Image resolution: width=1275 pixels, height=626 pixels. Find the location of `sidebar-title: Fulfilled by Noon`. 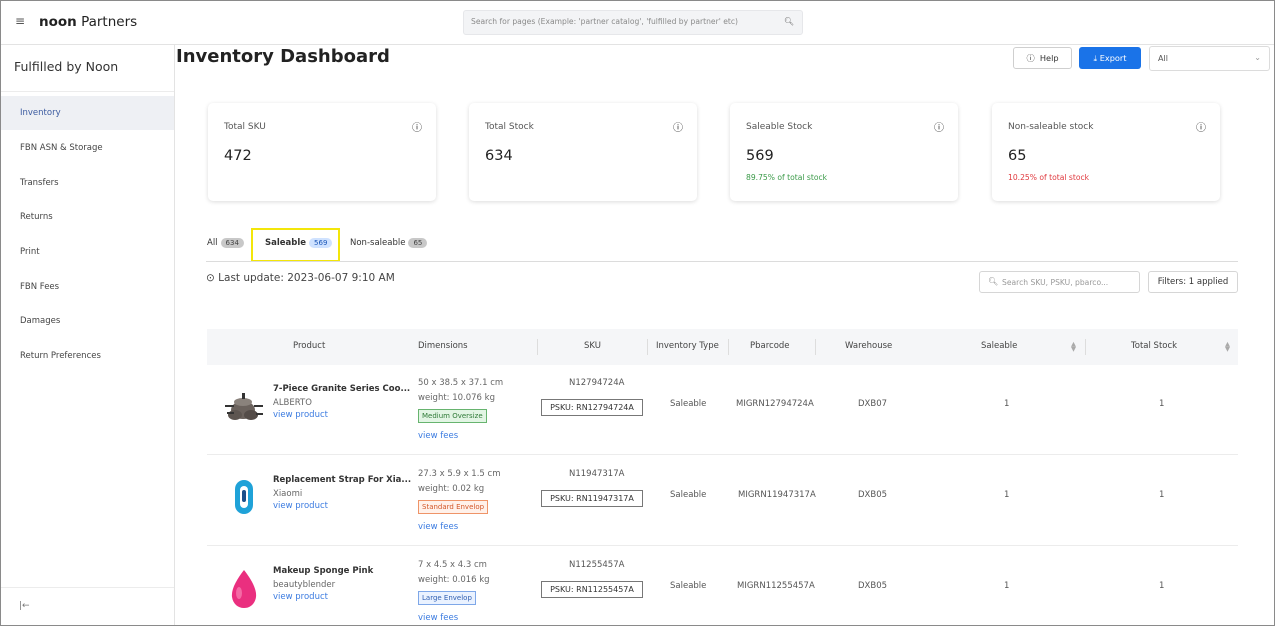

sidebar-title: Fulfilled by Noon is located at coordinates (66, 66).